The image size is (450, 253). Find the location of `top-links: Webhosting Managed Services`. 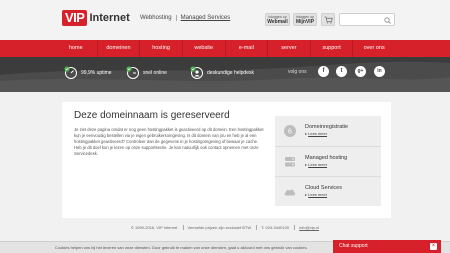

top-links: Webhosting Managed Services is located at coordinates (185, 18).